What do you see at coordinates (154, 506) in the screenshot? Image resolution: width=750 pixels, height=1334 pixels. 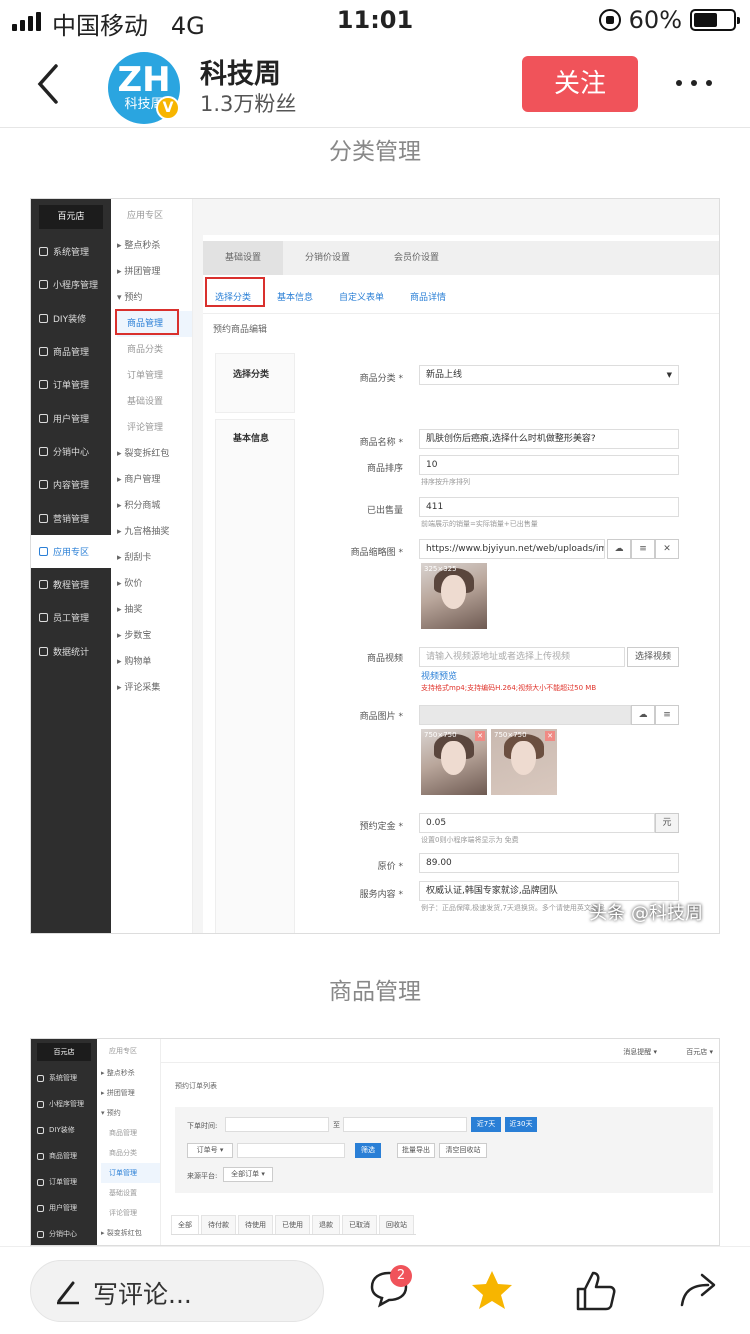 I see `submenu-item: ▸ 积分商城` at bounding box center [154, 506].